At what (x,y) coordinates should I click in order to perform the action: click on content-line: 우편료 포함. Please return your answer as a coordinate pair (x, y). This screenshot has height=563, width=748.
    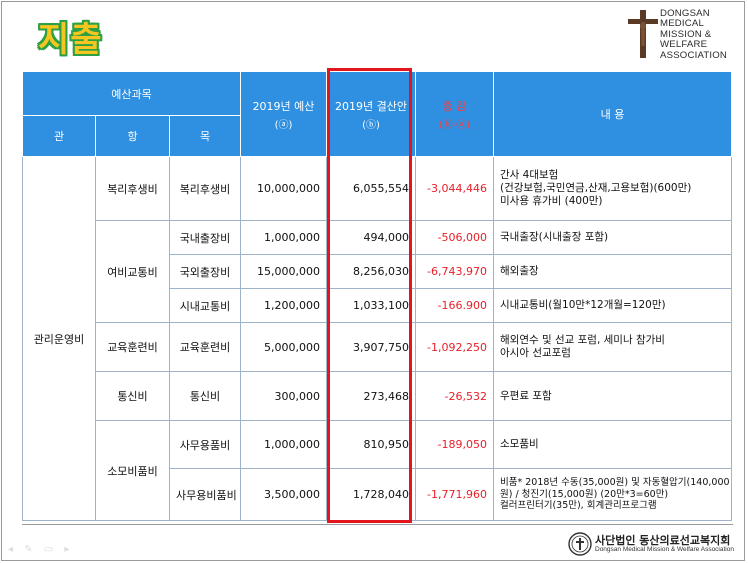
    Looking at the image, I should click on (526, 395).